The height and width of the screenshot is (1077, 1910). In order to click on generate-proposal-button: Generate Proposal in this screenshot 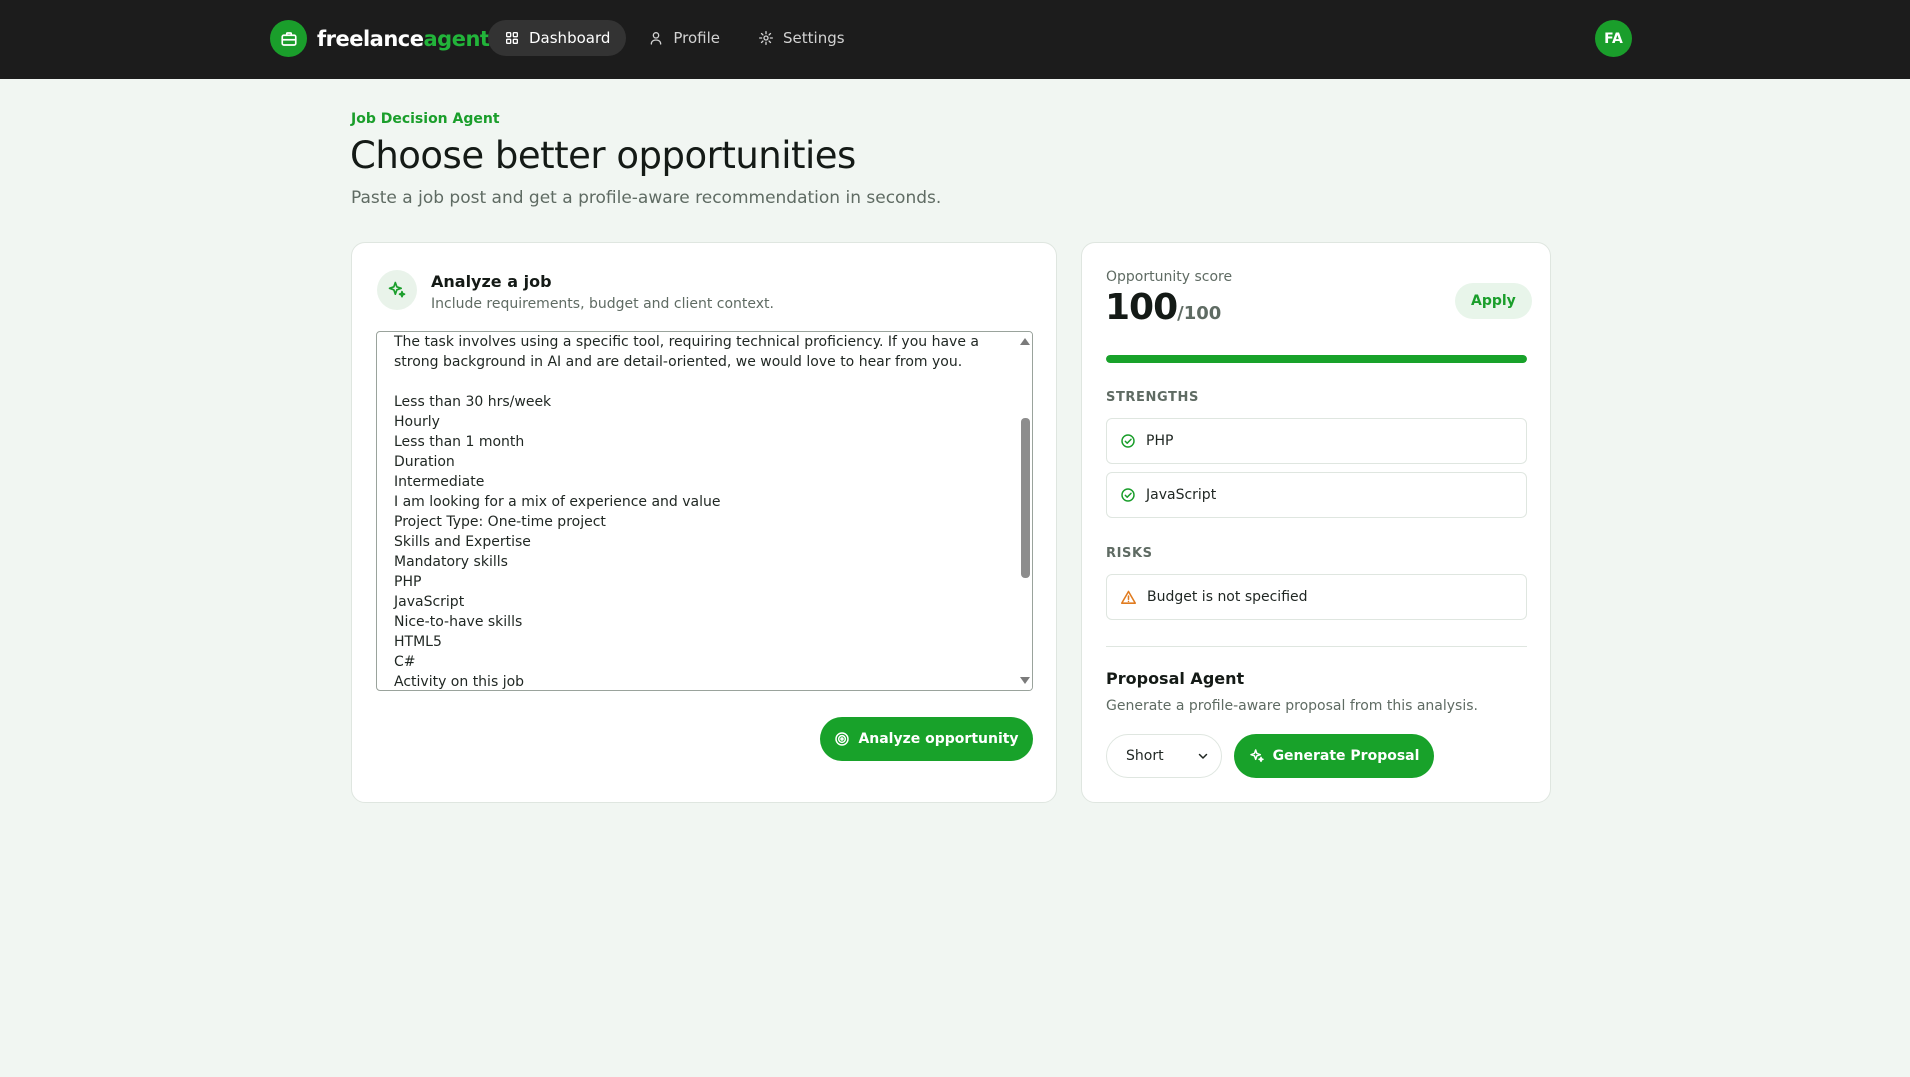, I will do `click(1334, 756)`.